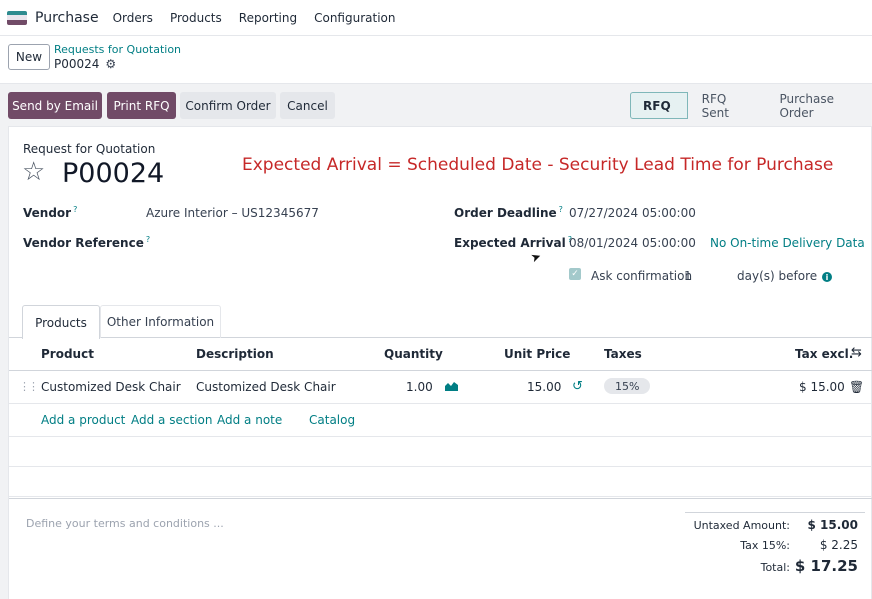  What do you see at coordinates (787, 243) in the screenshot?
I see `on-time-delivery-info: No On-time Delivery Data` at bounding box center [787, 243].